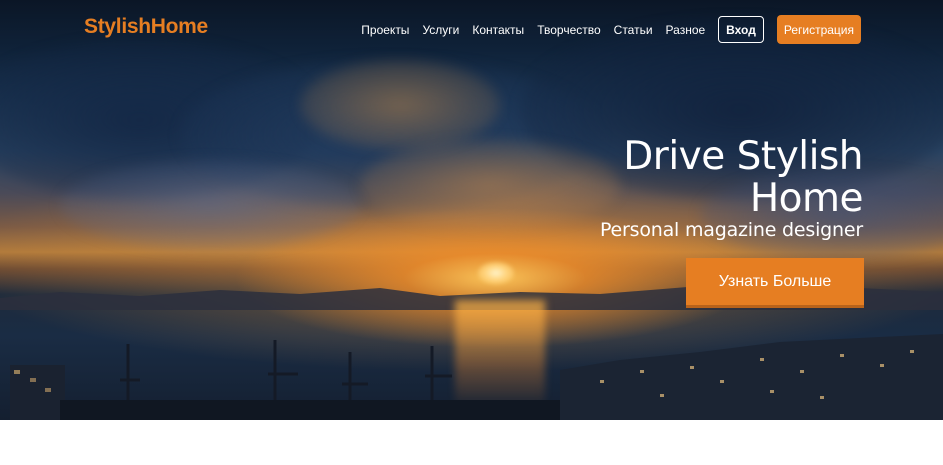 The width and height of the screenshot is (943, 465). What do you see at coordinates (731, 230) in the screenshot?
I see `hero-subtitle: Personal magazine designer` at bounding box center [731, 230].